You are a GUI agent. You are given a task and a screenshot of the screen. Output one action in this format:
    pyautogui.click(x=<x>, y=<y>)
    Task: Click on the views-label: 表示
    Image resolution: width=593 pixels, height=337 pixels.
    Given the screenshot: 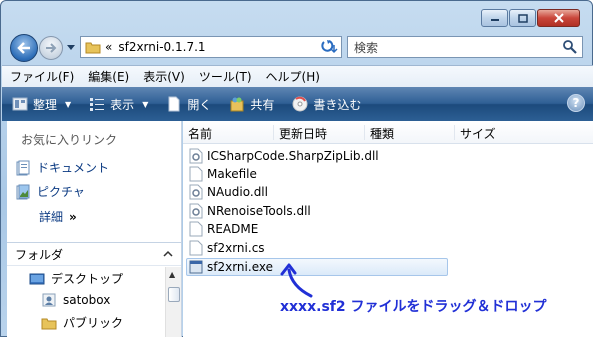 What is the action you would take?
    pyautogui.click(x=122, y=104)
    